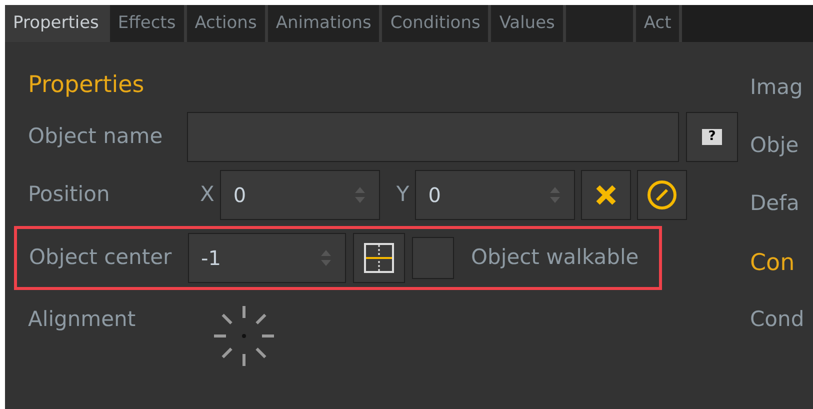 The width and height of the screenshot is (813, 409). What do you see at coordinates (433, 258) in the screenshot?
I see `walkable-checkbox` at bounding box center [433, 258].